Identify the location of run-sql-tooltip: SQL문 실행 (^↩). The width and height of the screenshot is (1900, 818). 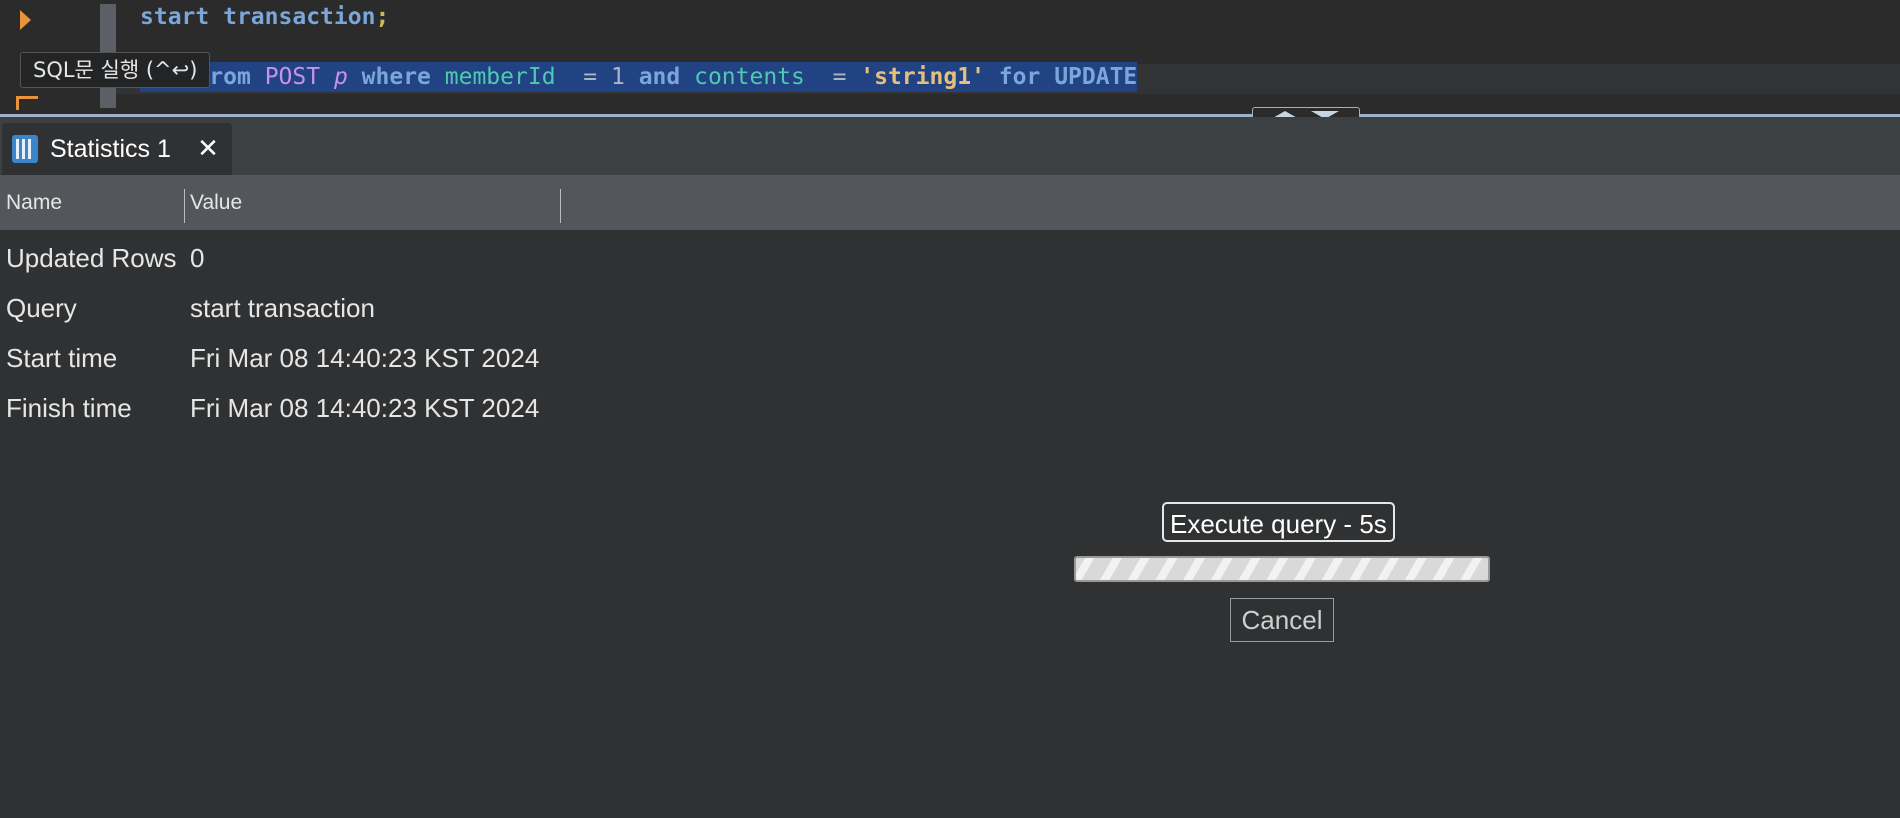
(115, 70).